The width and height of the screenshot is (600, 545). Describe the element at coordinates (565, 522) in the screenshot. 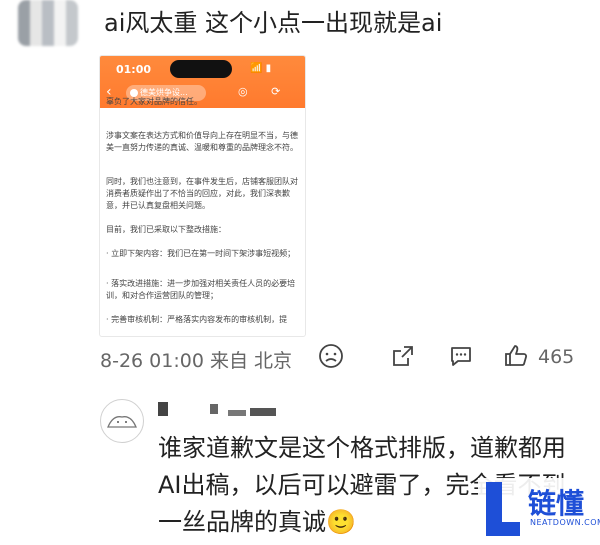

I see `watermark-site: NEATDOWN.COM` at that location.